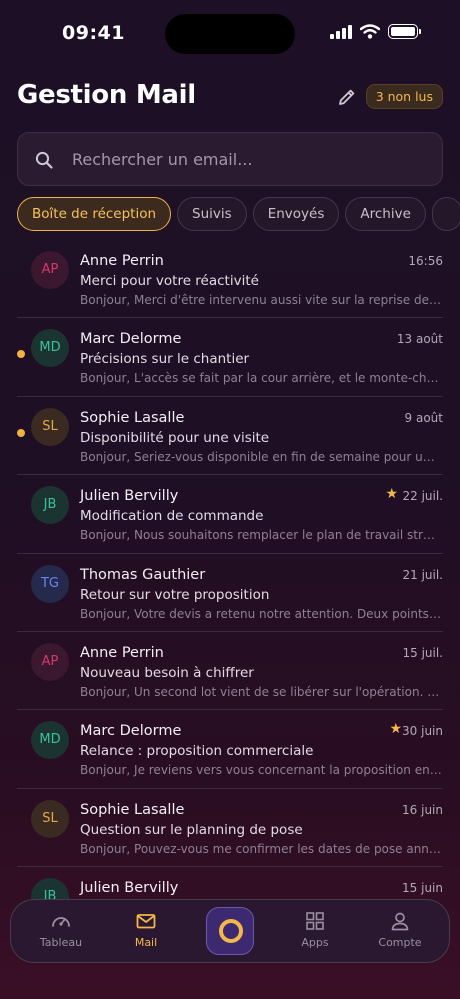 The height and width of the screenshot is (999, 460). Describe the element at coordinates (423, 417) in the screenshot. I see `mail-date: 9 août` at that location.